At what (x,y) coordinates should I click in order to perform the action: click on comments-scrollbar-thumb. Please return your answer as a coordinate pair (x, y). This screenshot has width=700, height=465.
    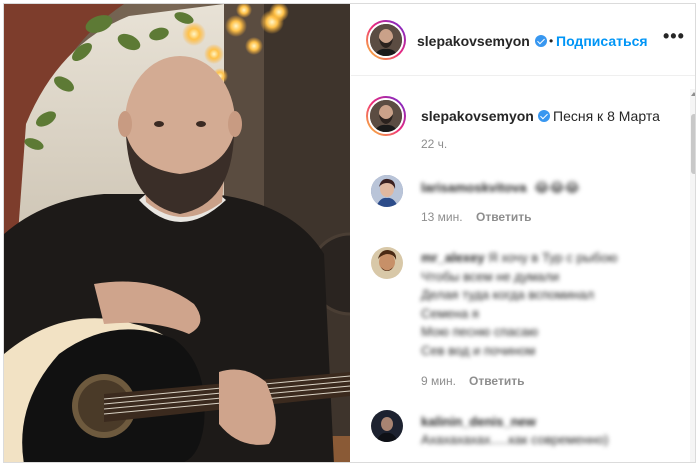
    Looking at the image, I should click on (693, 144).